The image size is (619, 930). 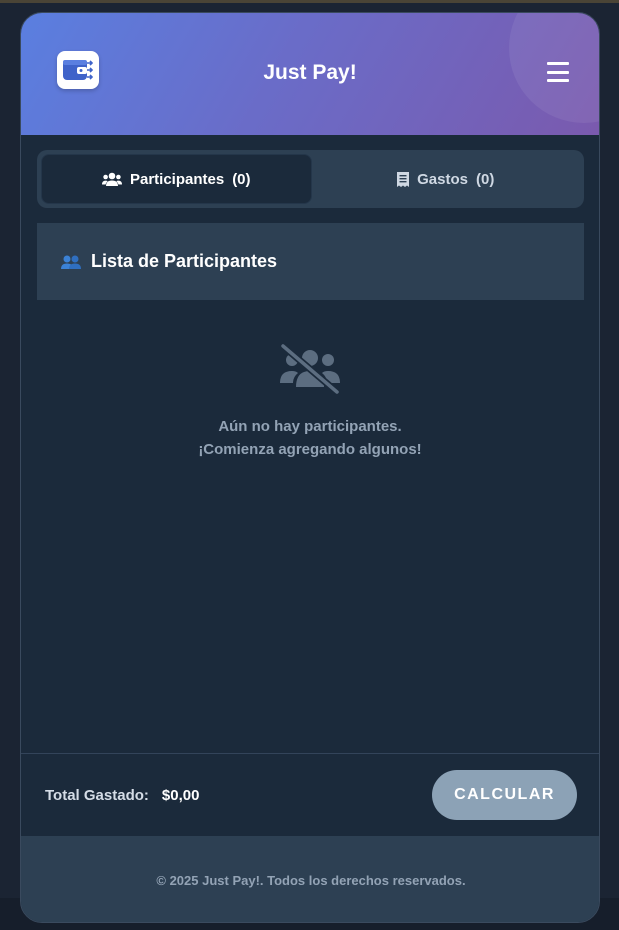 I want to click on receipt-icon, so click(x=403, y=179).